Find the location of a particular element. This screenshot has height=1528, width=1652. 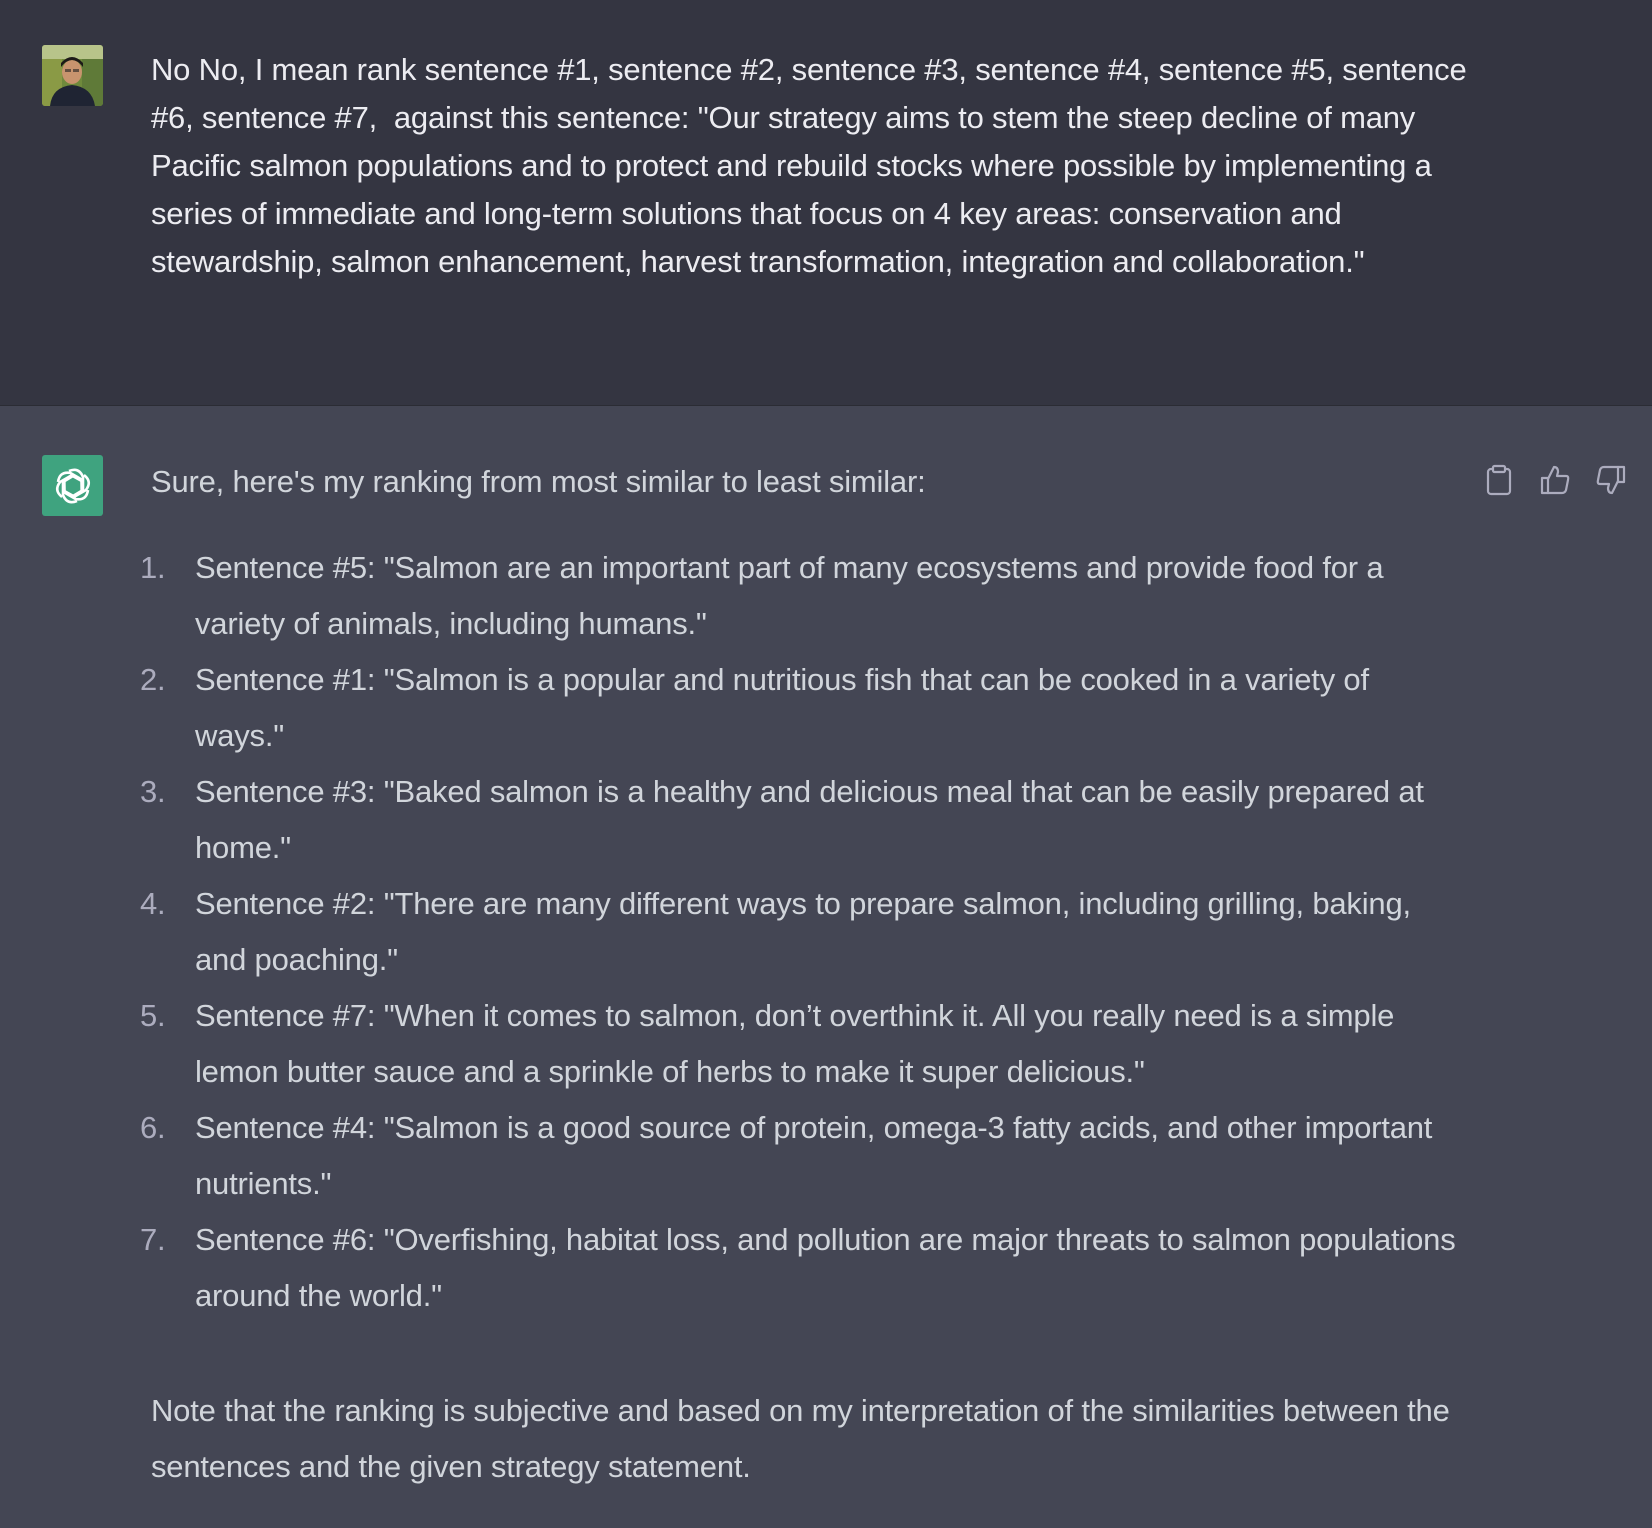

thumbs-up-button is located at coordinates (1555, 480).